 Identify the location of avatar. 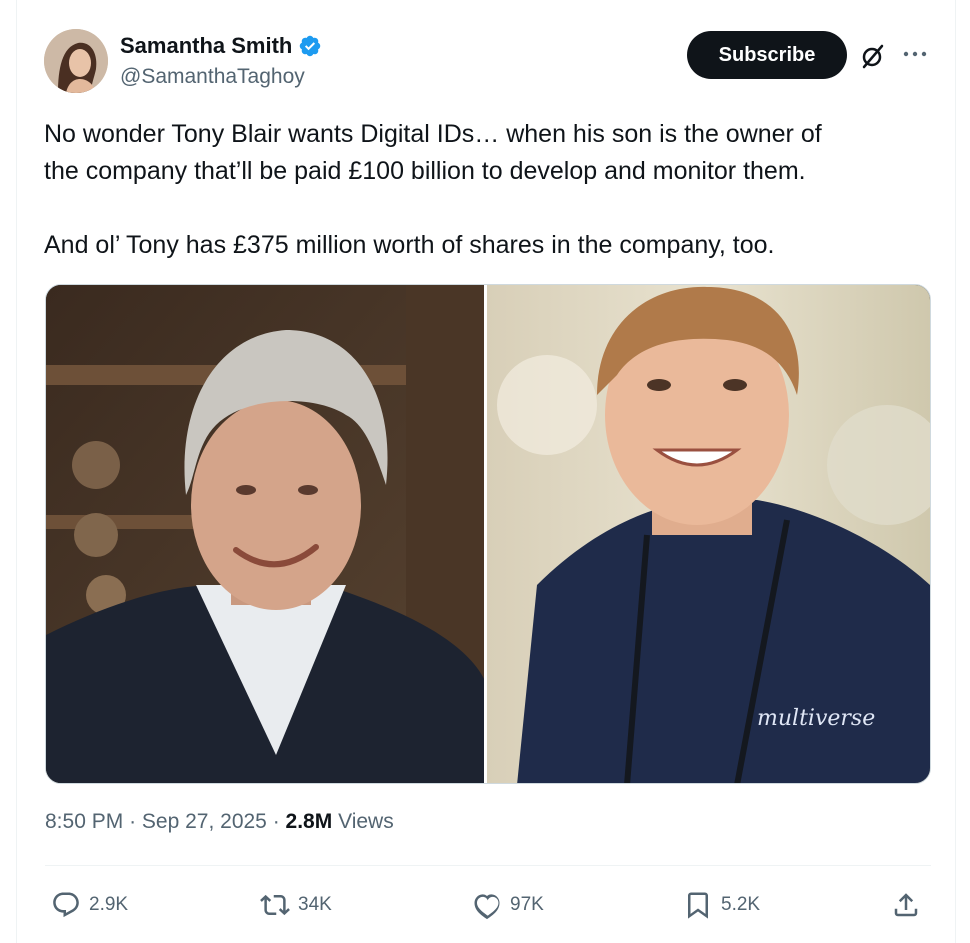
(76, 61).